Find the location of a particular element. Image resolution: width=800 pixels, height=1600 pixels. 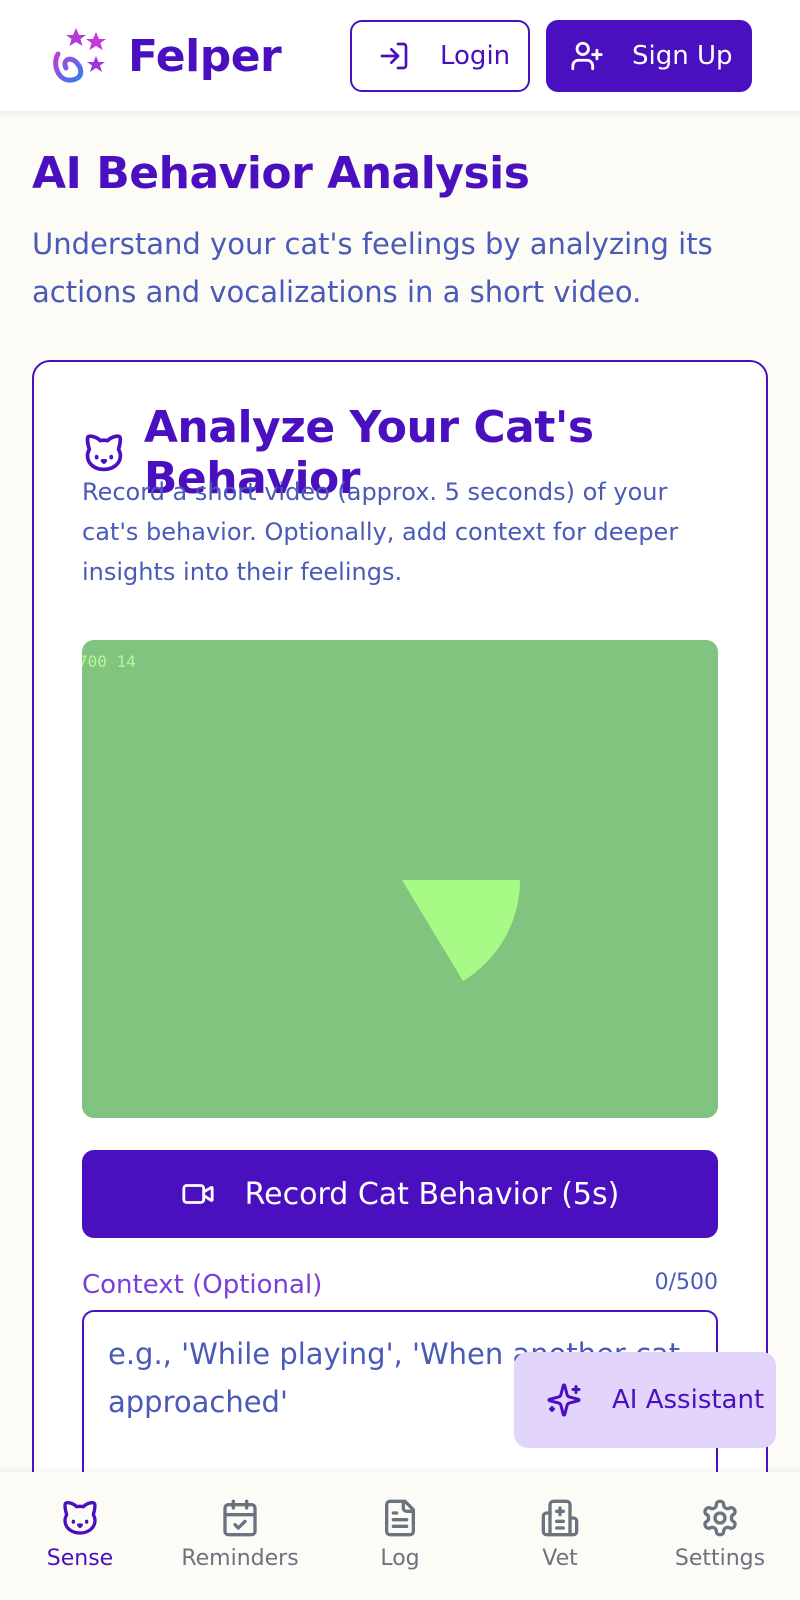

record-label: Record Cat Behavior (5s) is located at coordinates (432, 1194).